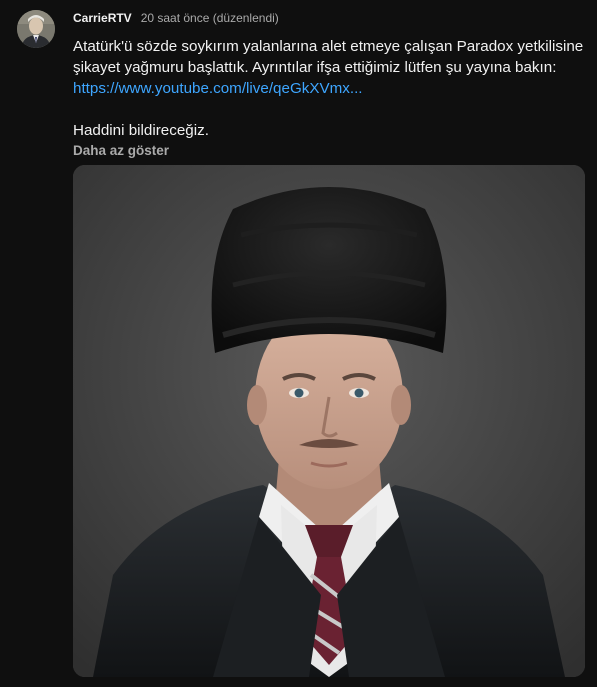  I want to click on post-timestamp: 20 saat önce (düzenlendi), so click(210, 18).